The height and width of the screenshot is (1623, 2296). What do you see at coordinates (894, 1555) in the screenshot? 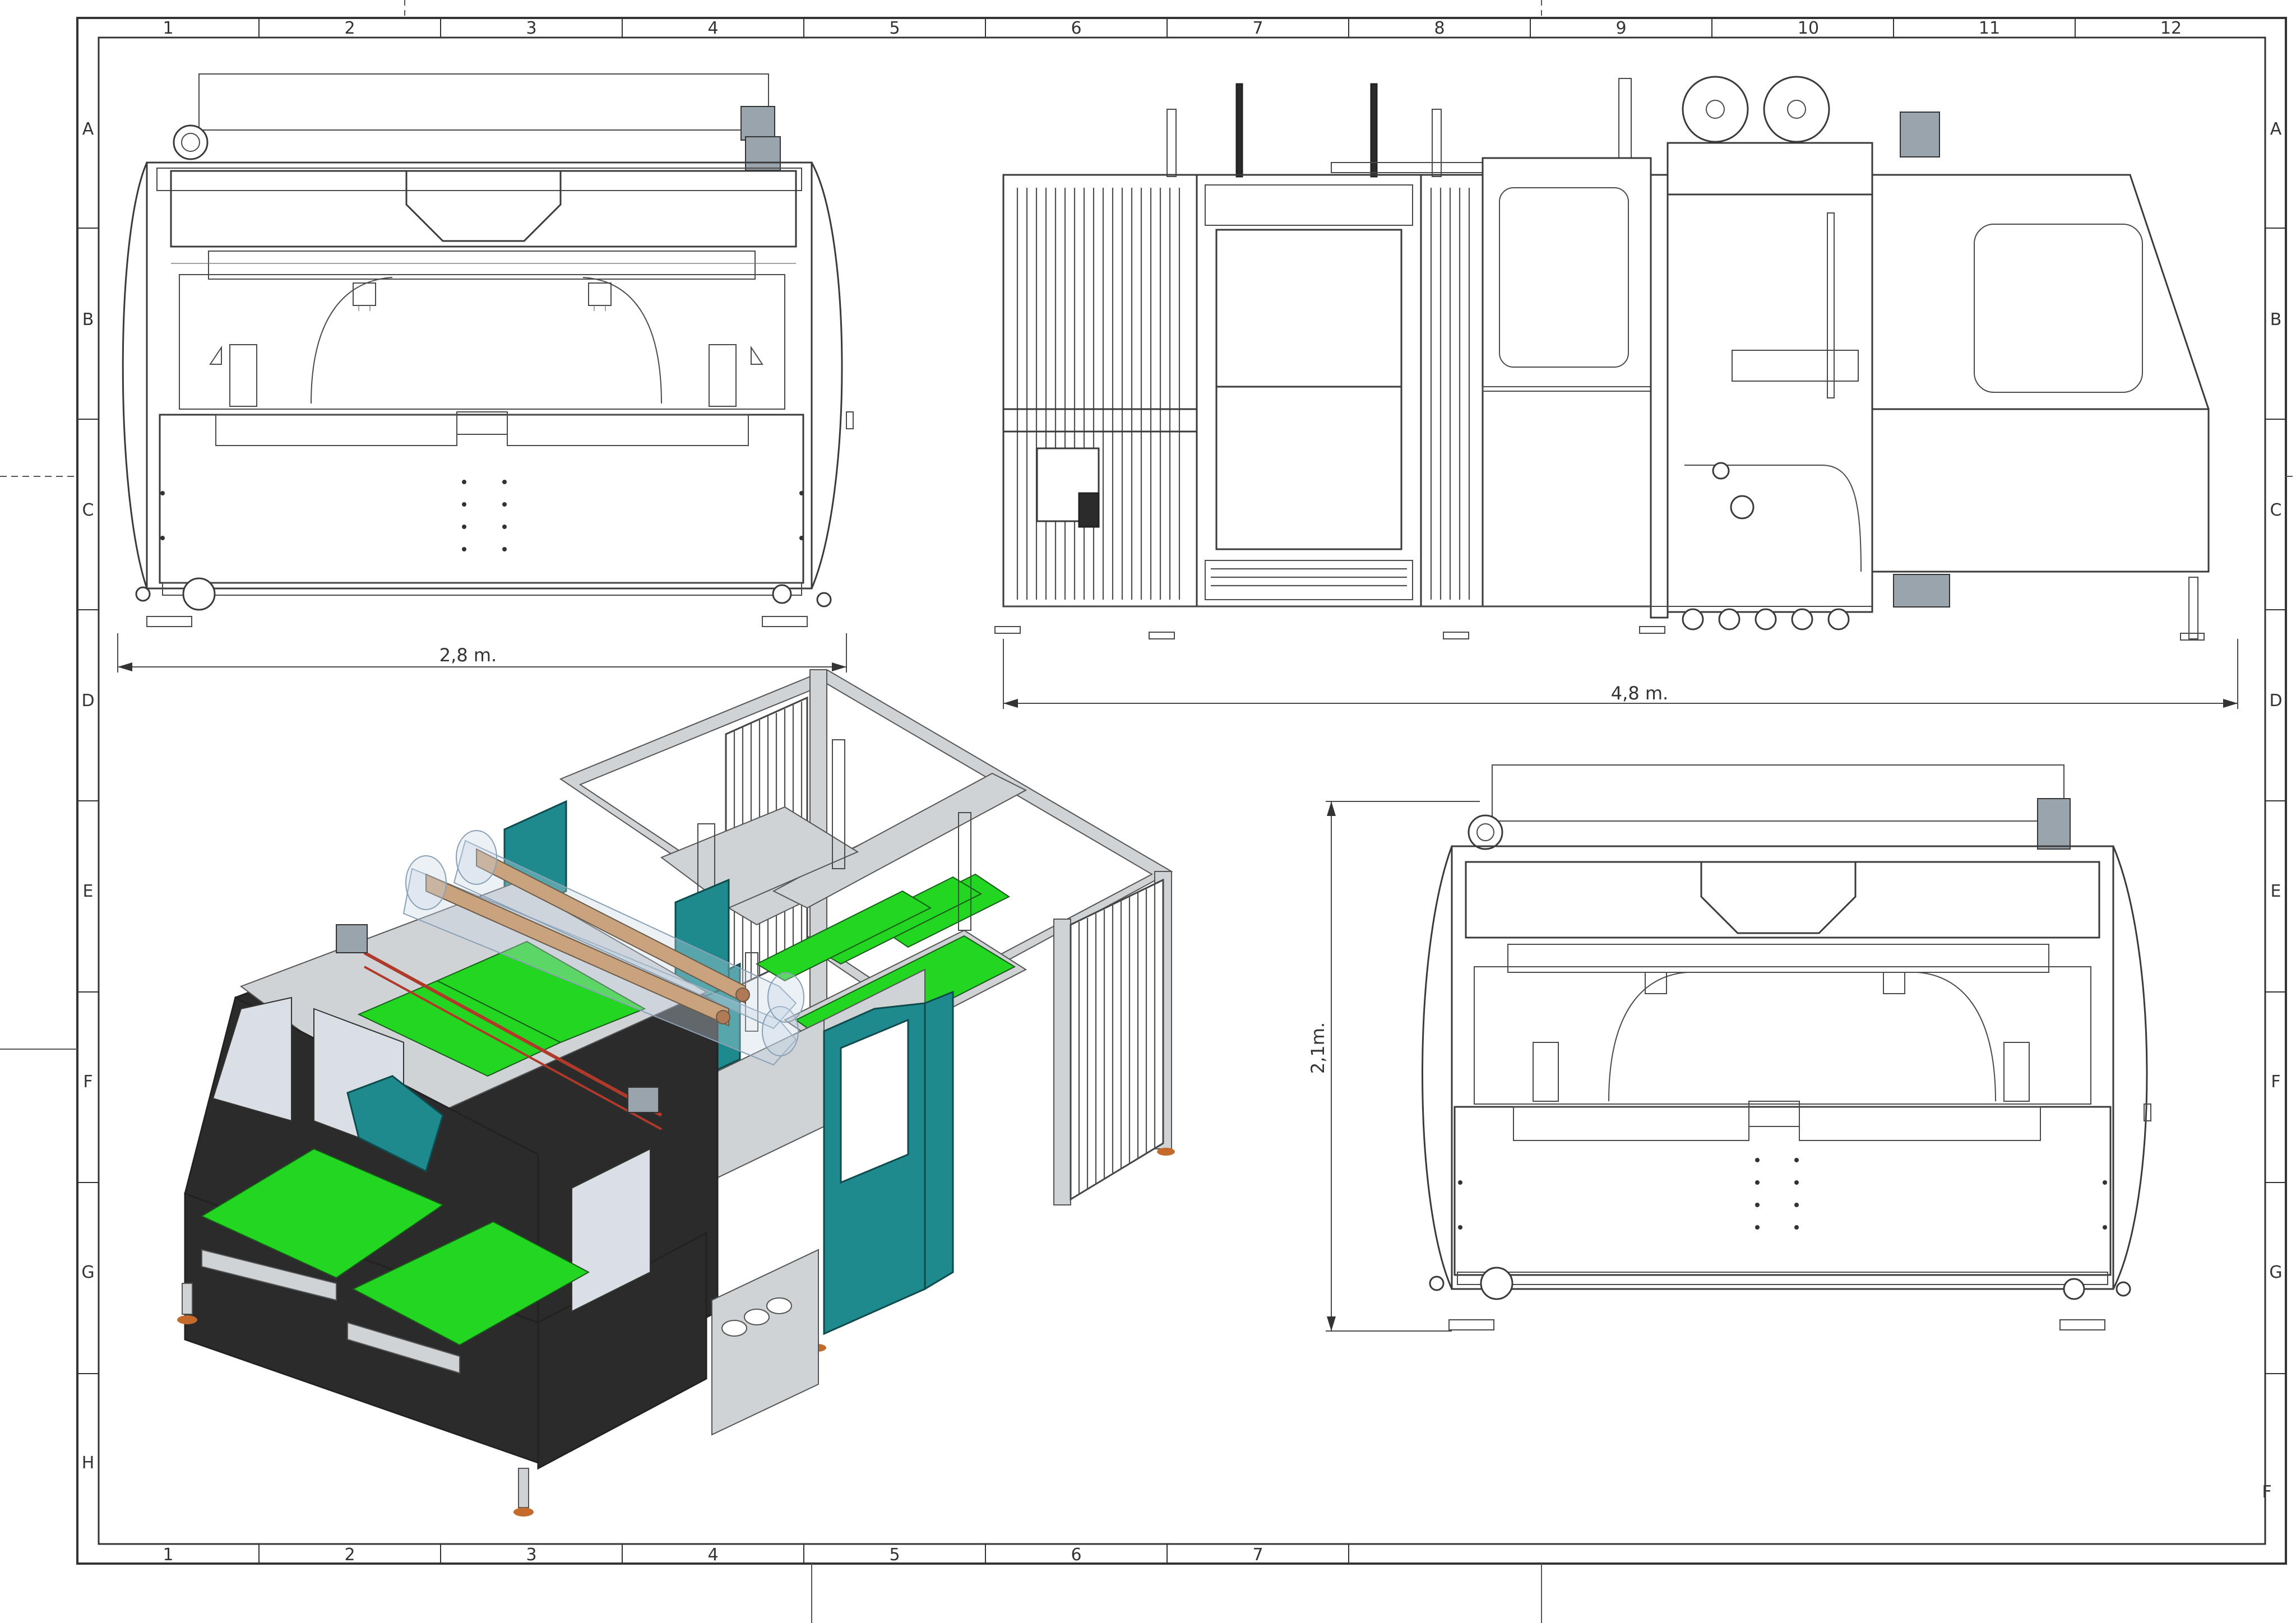
I see `zone-col-5-bottom: 5` at bounding box center [894, 1555].